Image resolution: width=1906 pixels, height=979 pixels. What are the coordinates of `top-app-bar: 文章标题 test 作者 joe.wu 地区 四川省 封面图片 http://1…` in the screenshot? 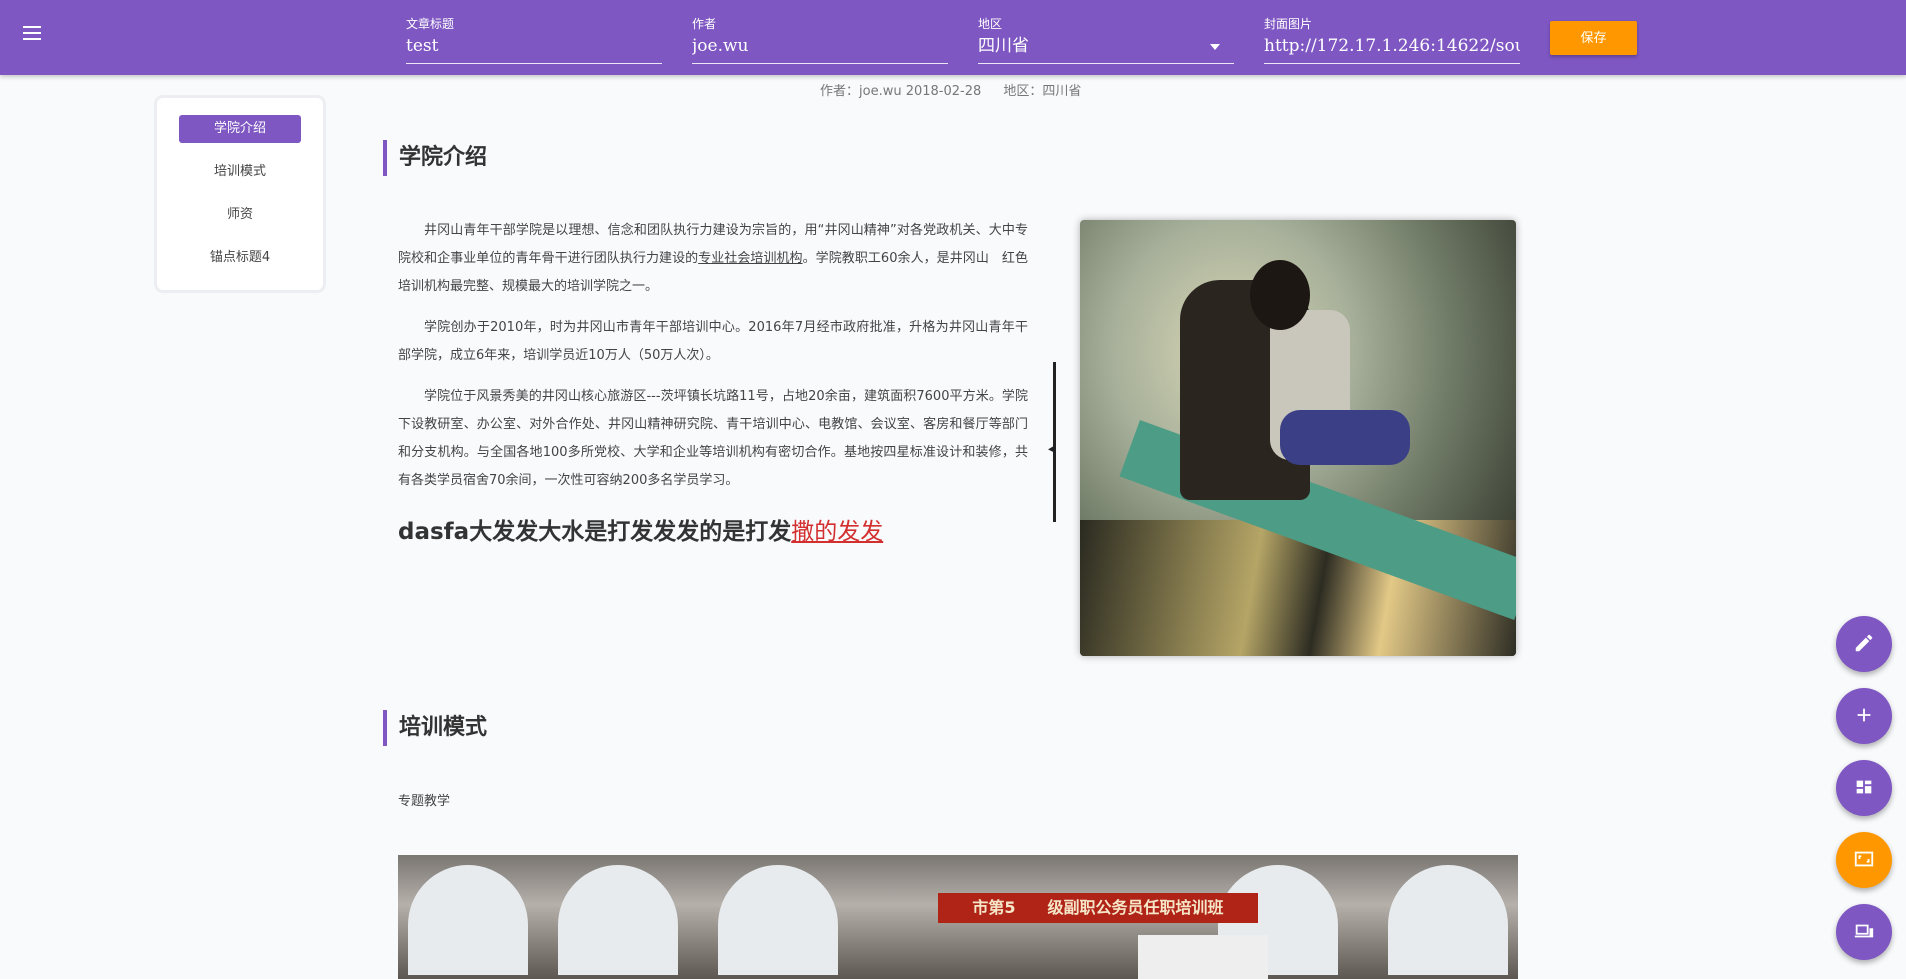 It's located at (953, 37).